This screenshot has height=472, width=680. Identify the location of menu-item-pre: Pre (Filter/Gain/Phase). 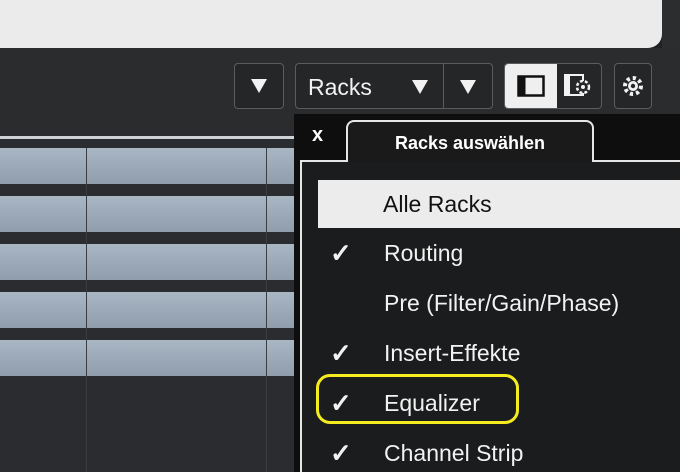
(499, 303).